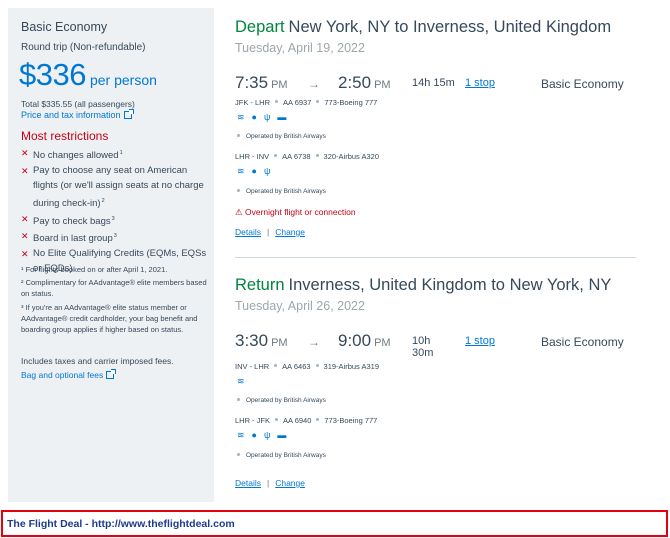 This screenshot has height=538, width=670. What do you see at coordinates (97, 361) in the screenshot?
I see `includes-taxes-note: Includes taxes and carrier imposed fees.` at bounding box center [97, 361].